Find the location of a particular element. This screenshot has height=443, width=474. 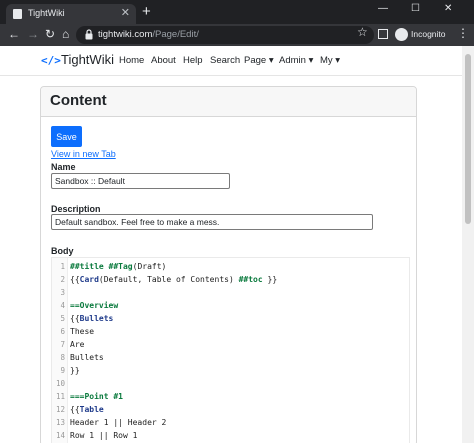

kebab-icon: ⋮ is located at coordinates (463, 33).